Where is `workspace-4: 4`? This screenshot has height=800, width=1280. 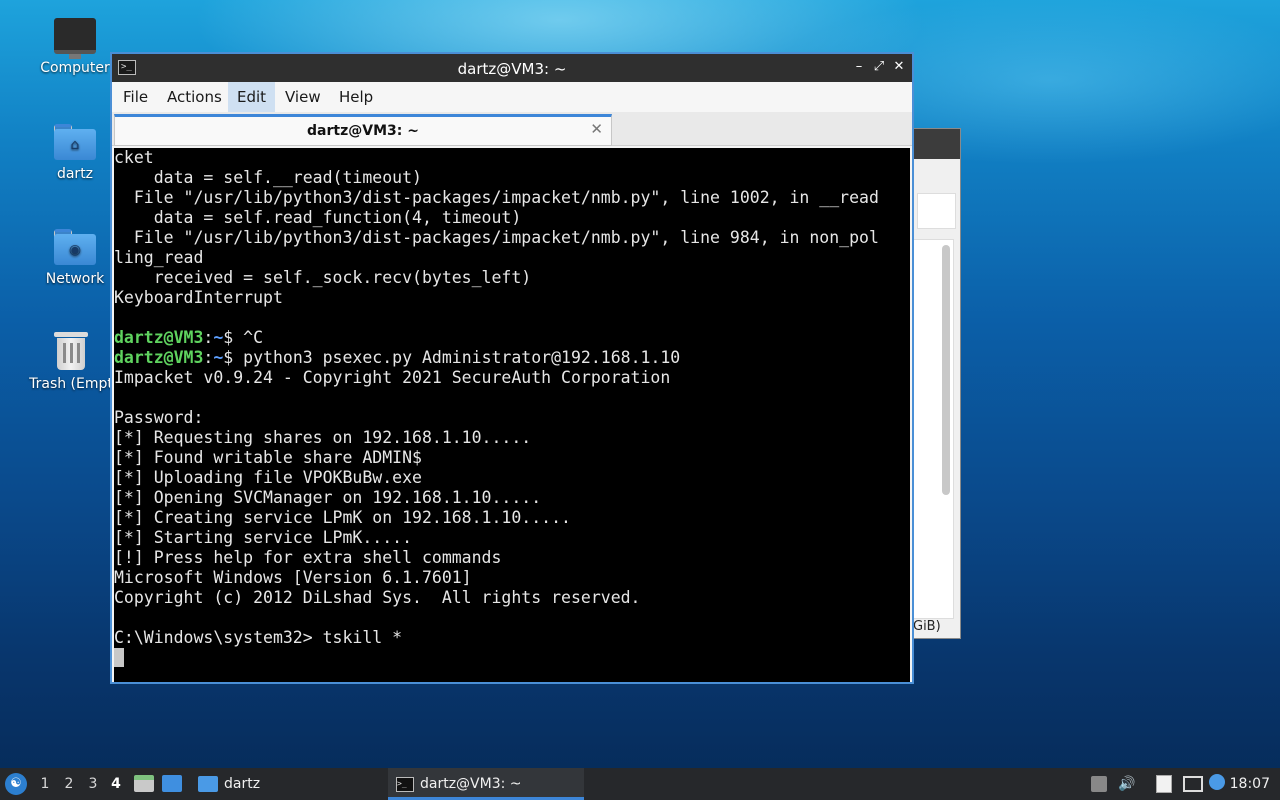
workspace-4: 4 is located at coordinates (116, 784).